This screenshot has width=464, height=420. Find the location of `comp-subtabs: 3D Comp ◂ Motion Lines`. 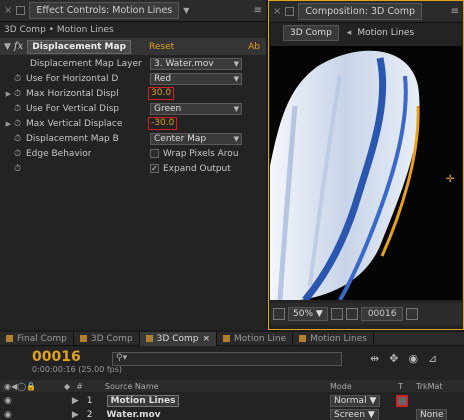

comp-subtabs: 3D Comp ◂ Motion Lines is located at coordinates (366, 33).